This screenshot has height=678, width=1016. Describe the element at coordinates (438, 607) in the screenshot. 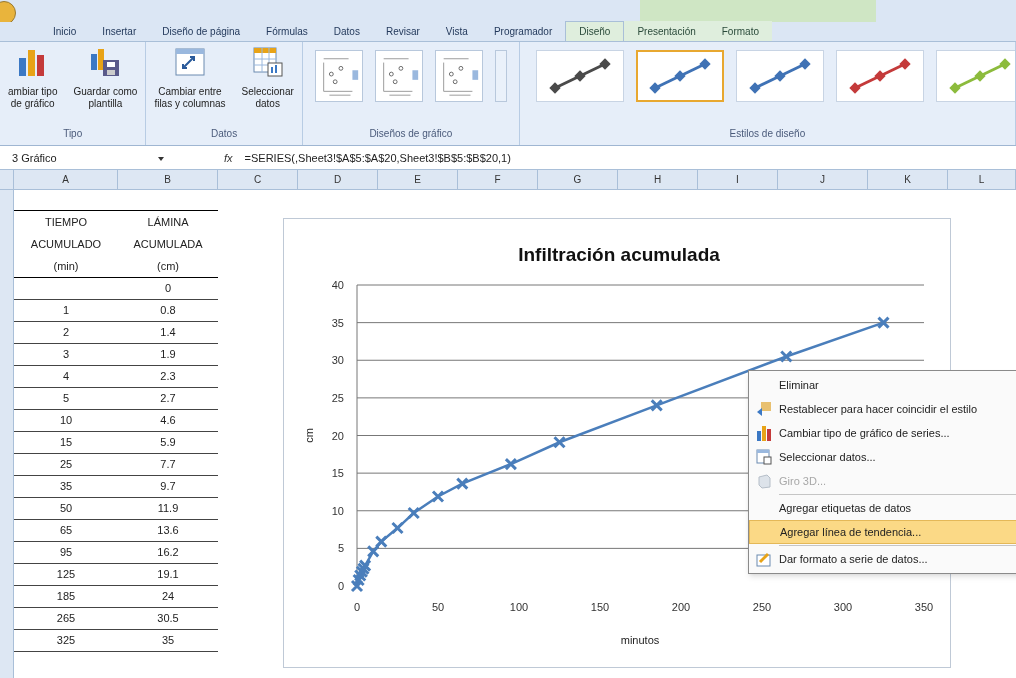

I see `x-tick-label: 50` at that location.